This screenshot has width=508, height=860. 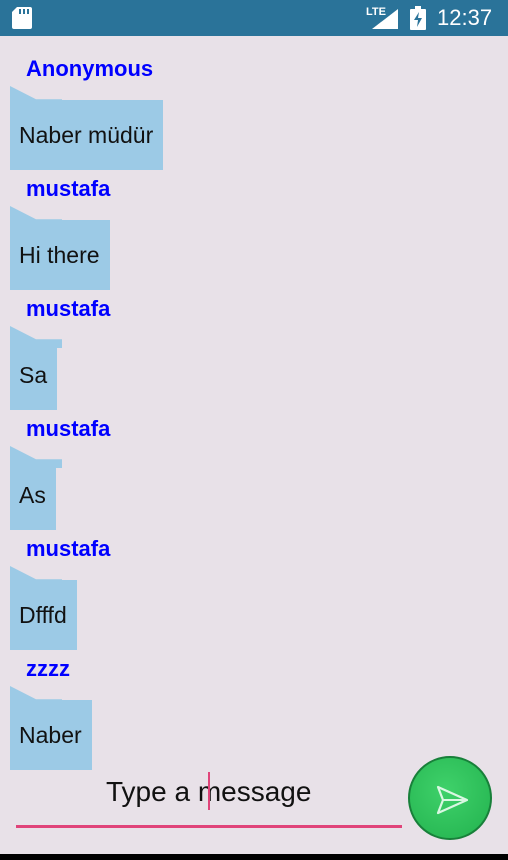 I want to click on input-underline, so click(x=209, y=826).